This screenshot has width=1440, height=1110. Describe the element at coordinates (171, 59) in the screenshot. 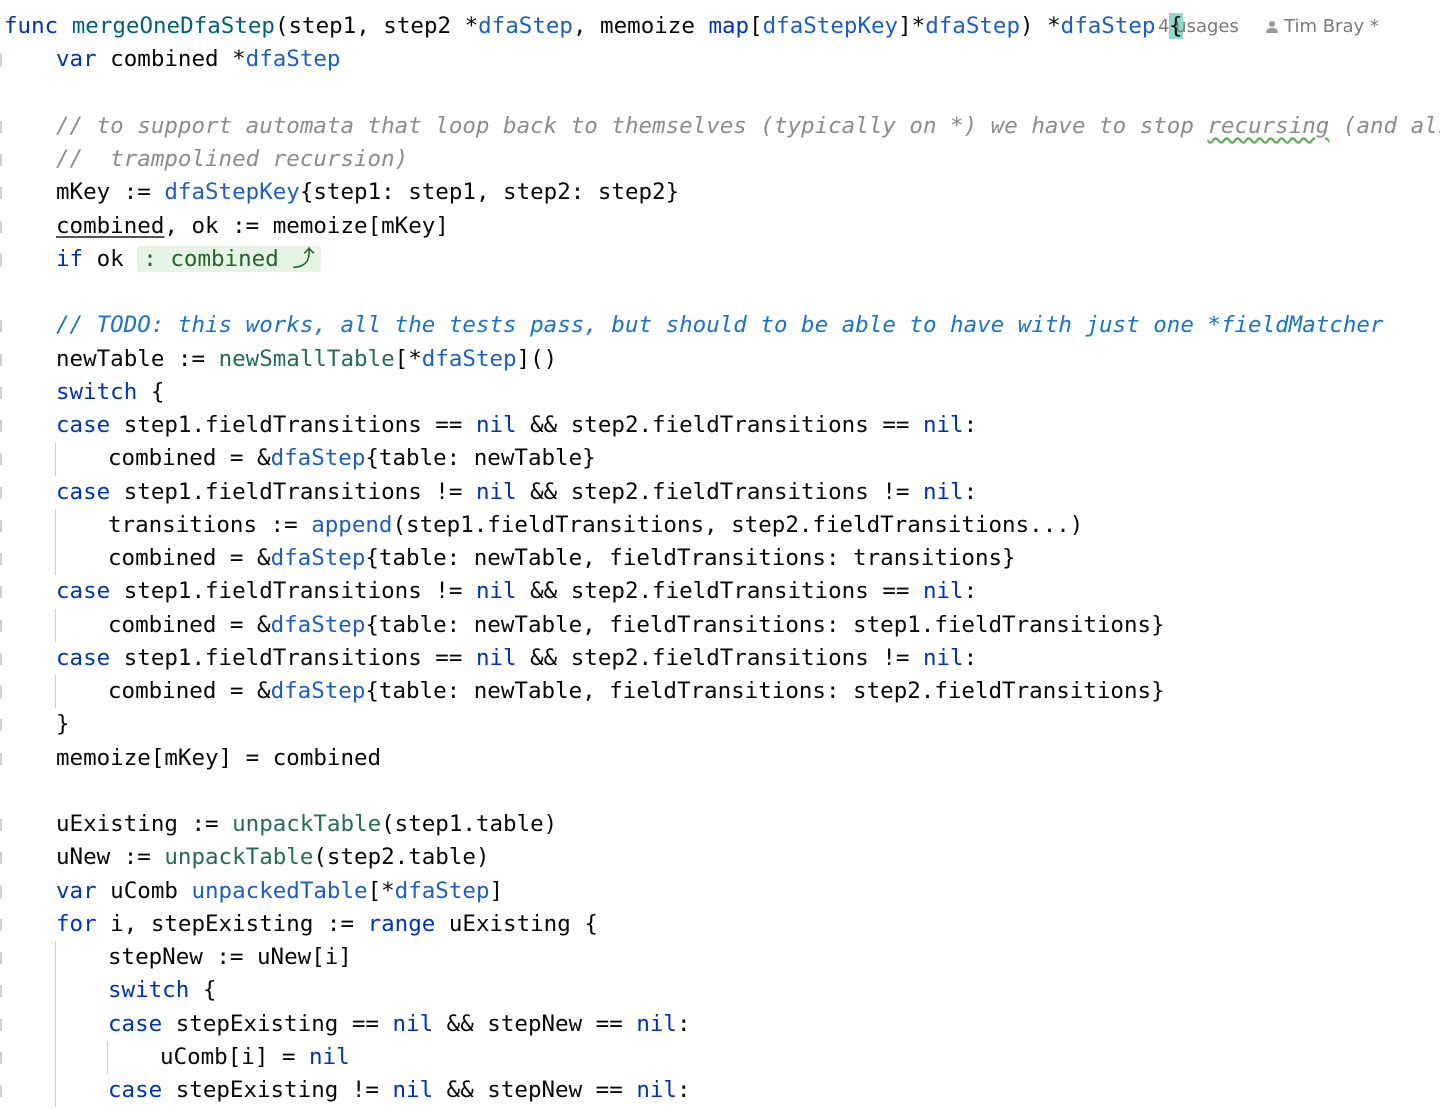

I see `code-token: combined *` at that location.